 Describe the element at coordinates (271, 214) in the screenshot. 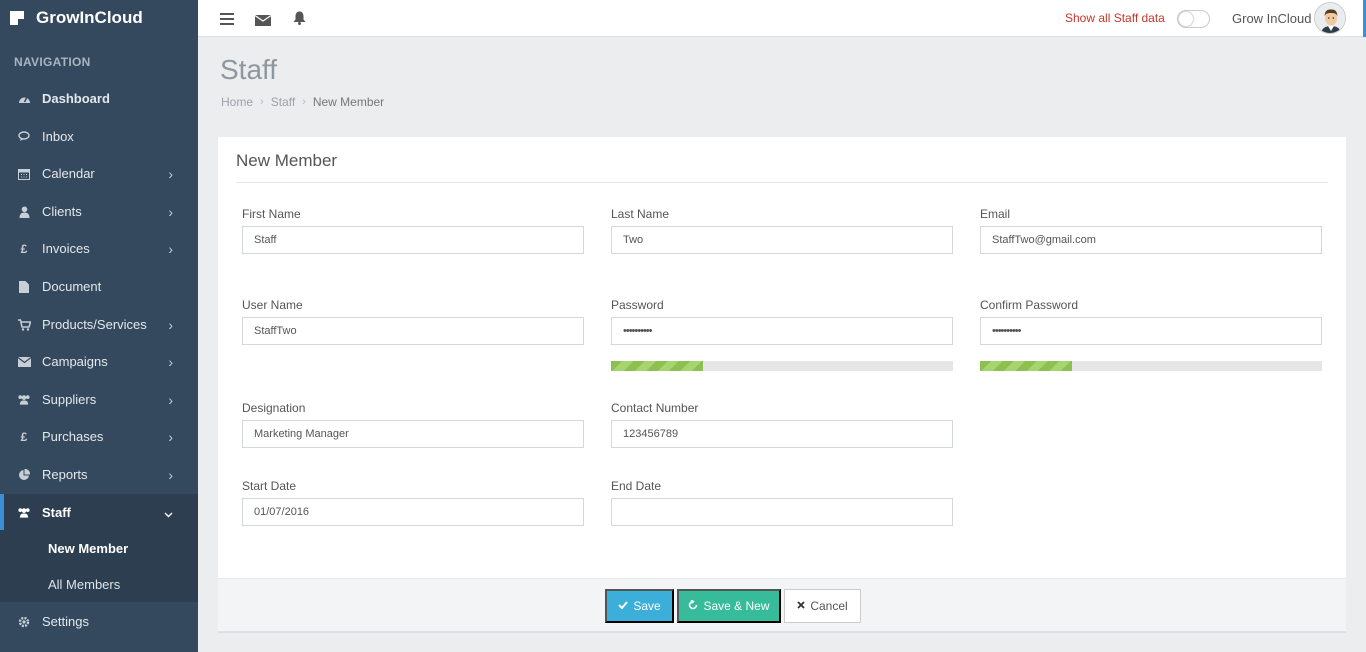

I see `first-name-label: First Name` at that location.